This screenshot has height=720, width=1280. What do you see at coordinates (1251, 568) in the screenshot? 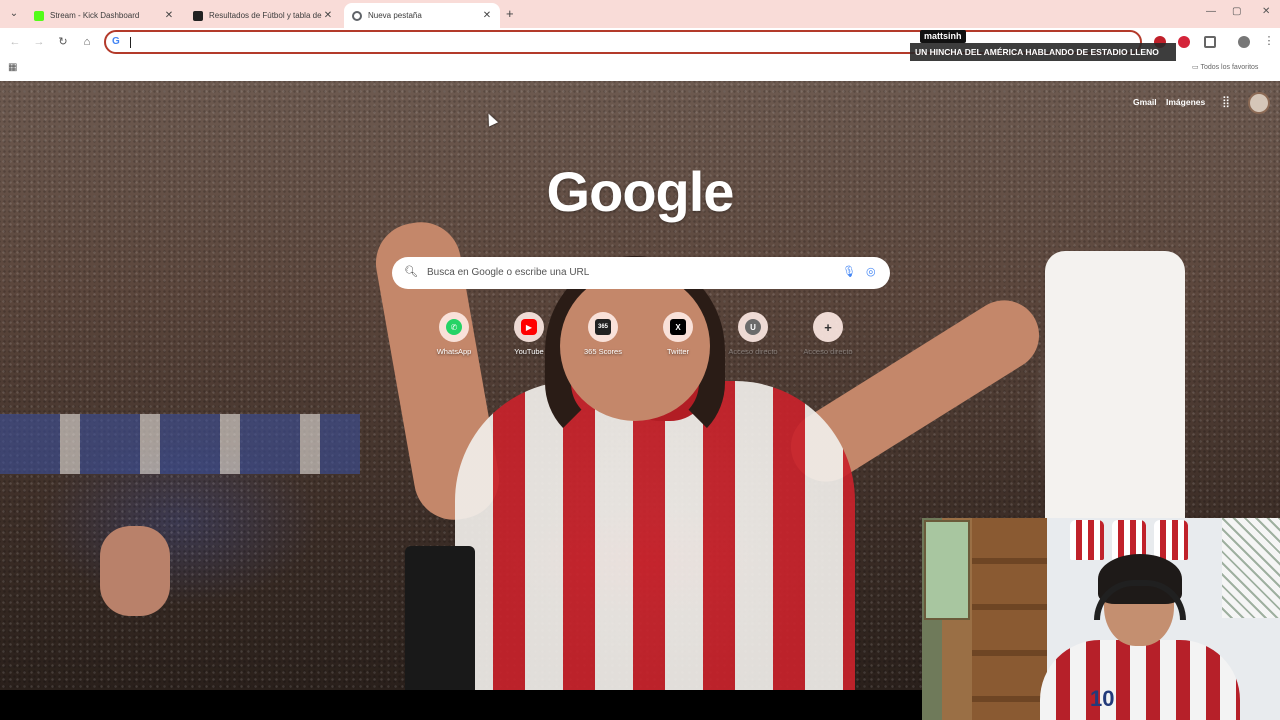
I see `webcam-window` at bounding box center [1251, 568].